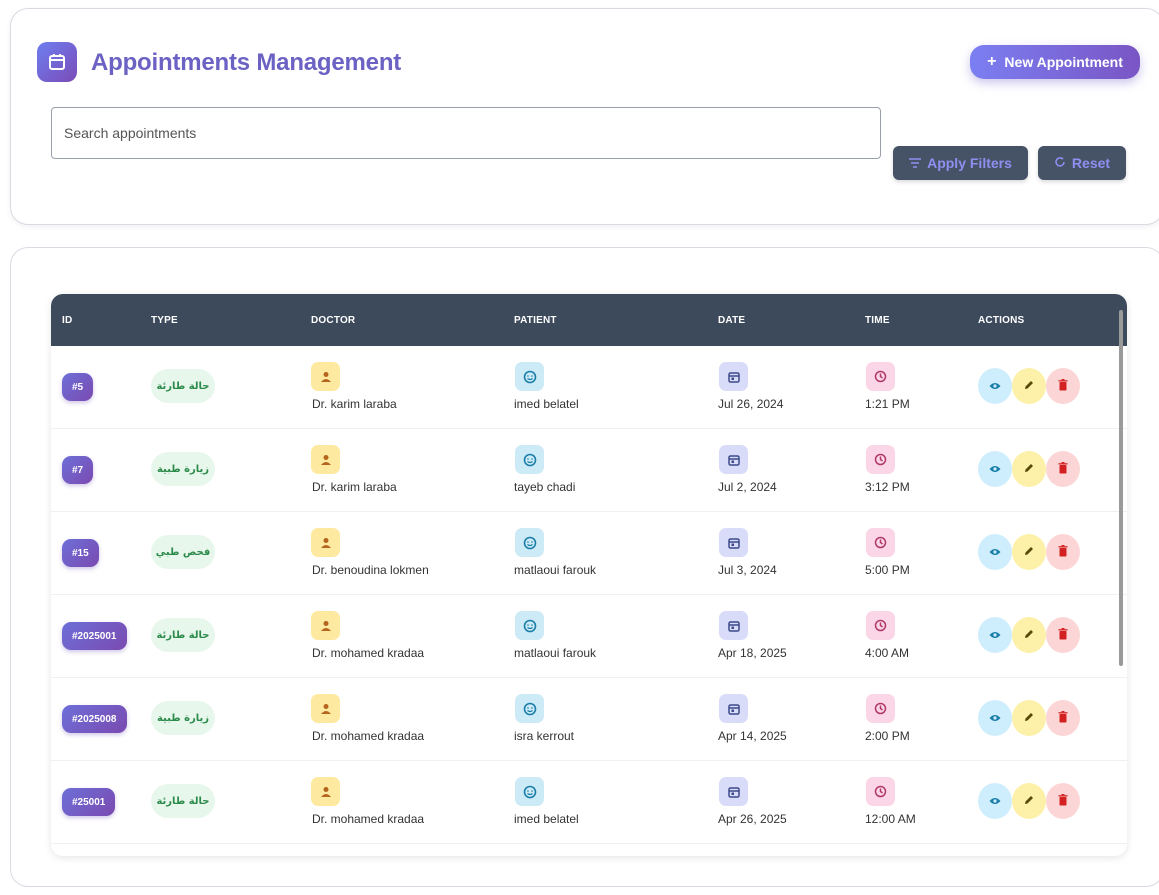 The width and height of the screenshot is (1159, 895). Describe the element at coordinates (589, 320) in the screenshot. I see `table-header: ID TYPE DOCTOR PATIENT DATE TIME ACTIONS` at that location.